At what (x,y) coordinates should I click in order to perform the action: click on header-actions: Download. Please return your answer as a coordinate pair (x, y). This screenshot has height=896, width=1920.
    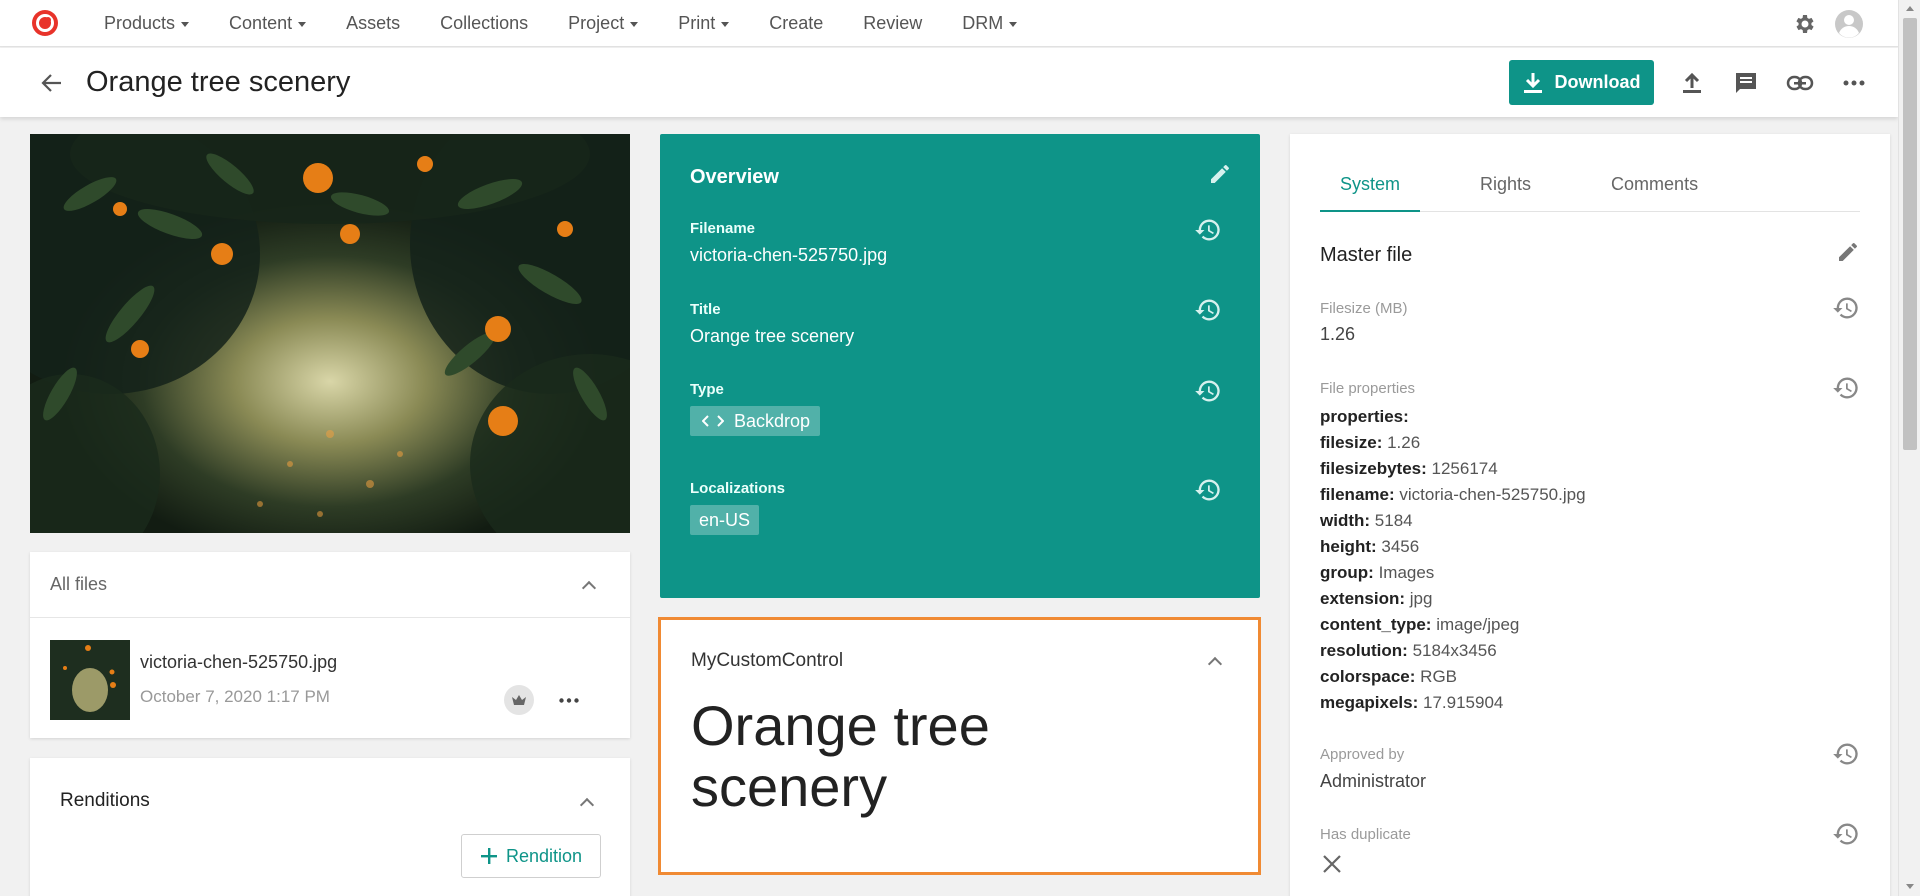
    Looking at the image, I should click on (1689, 82).